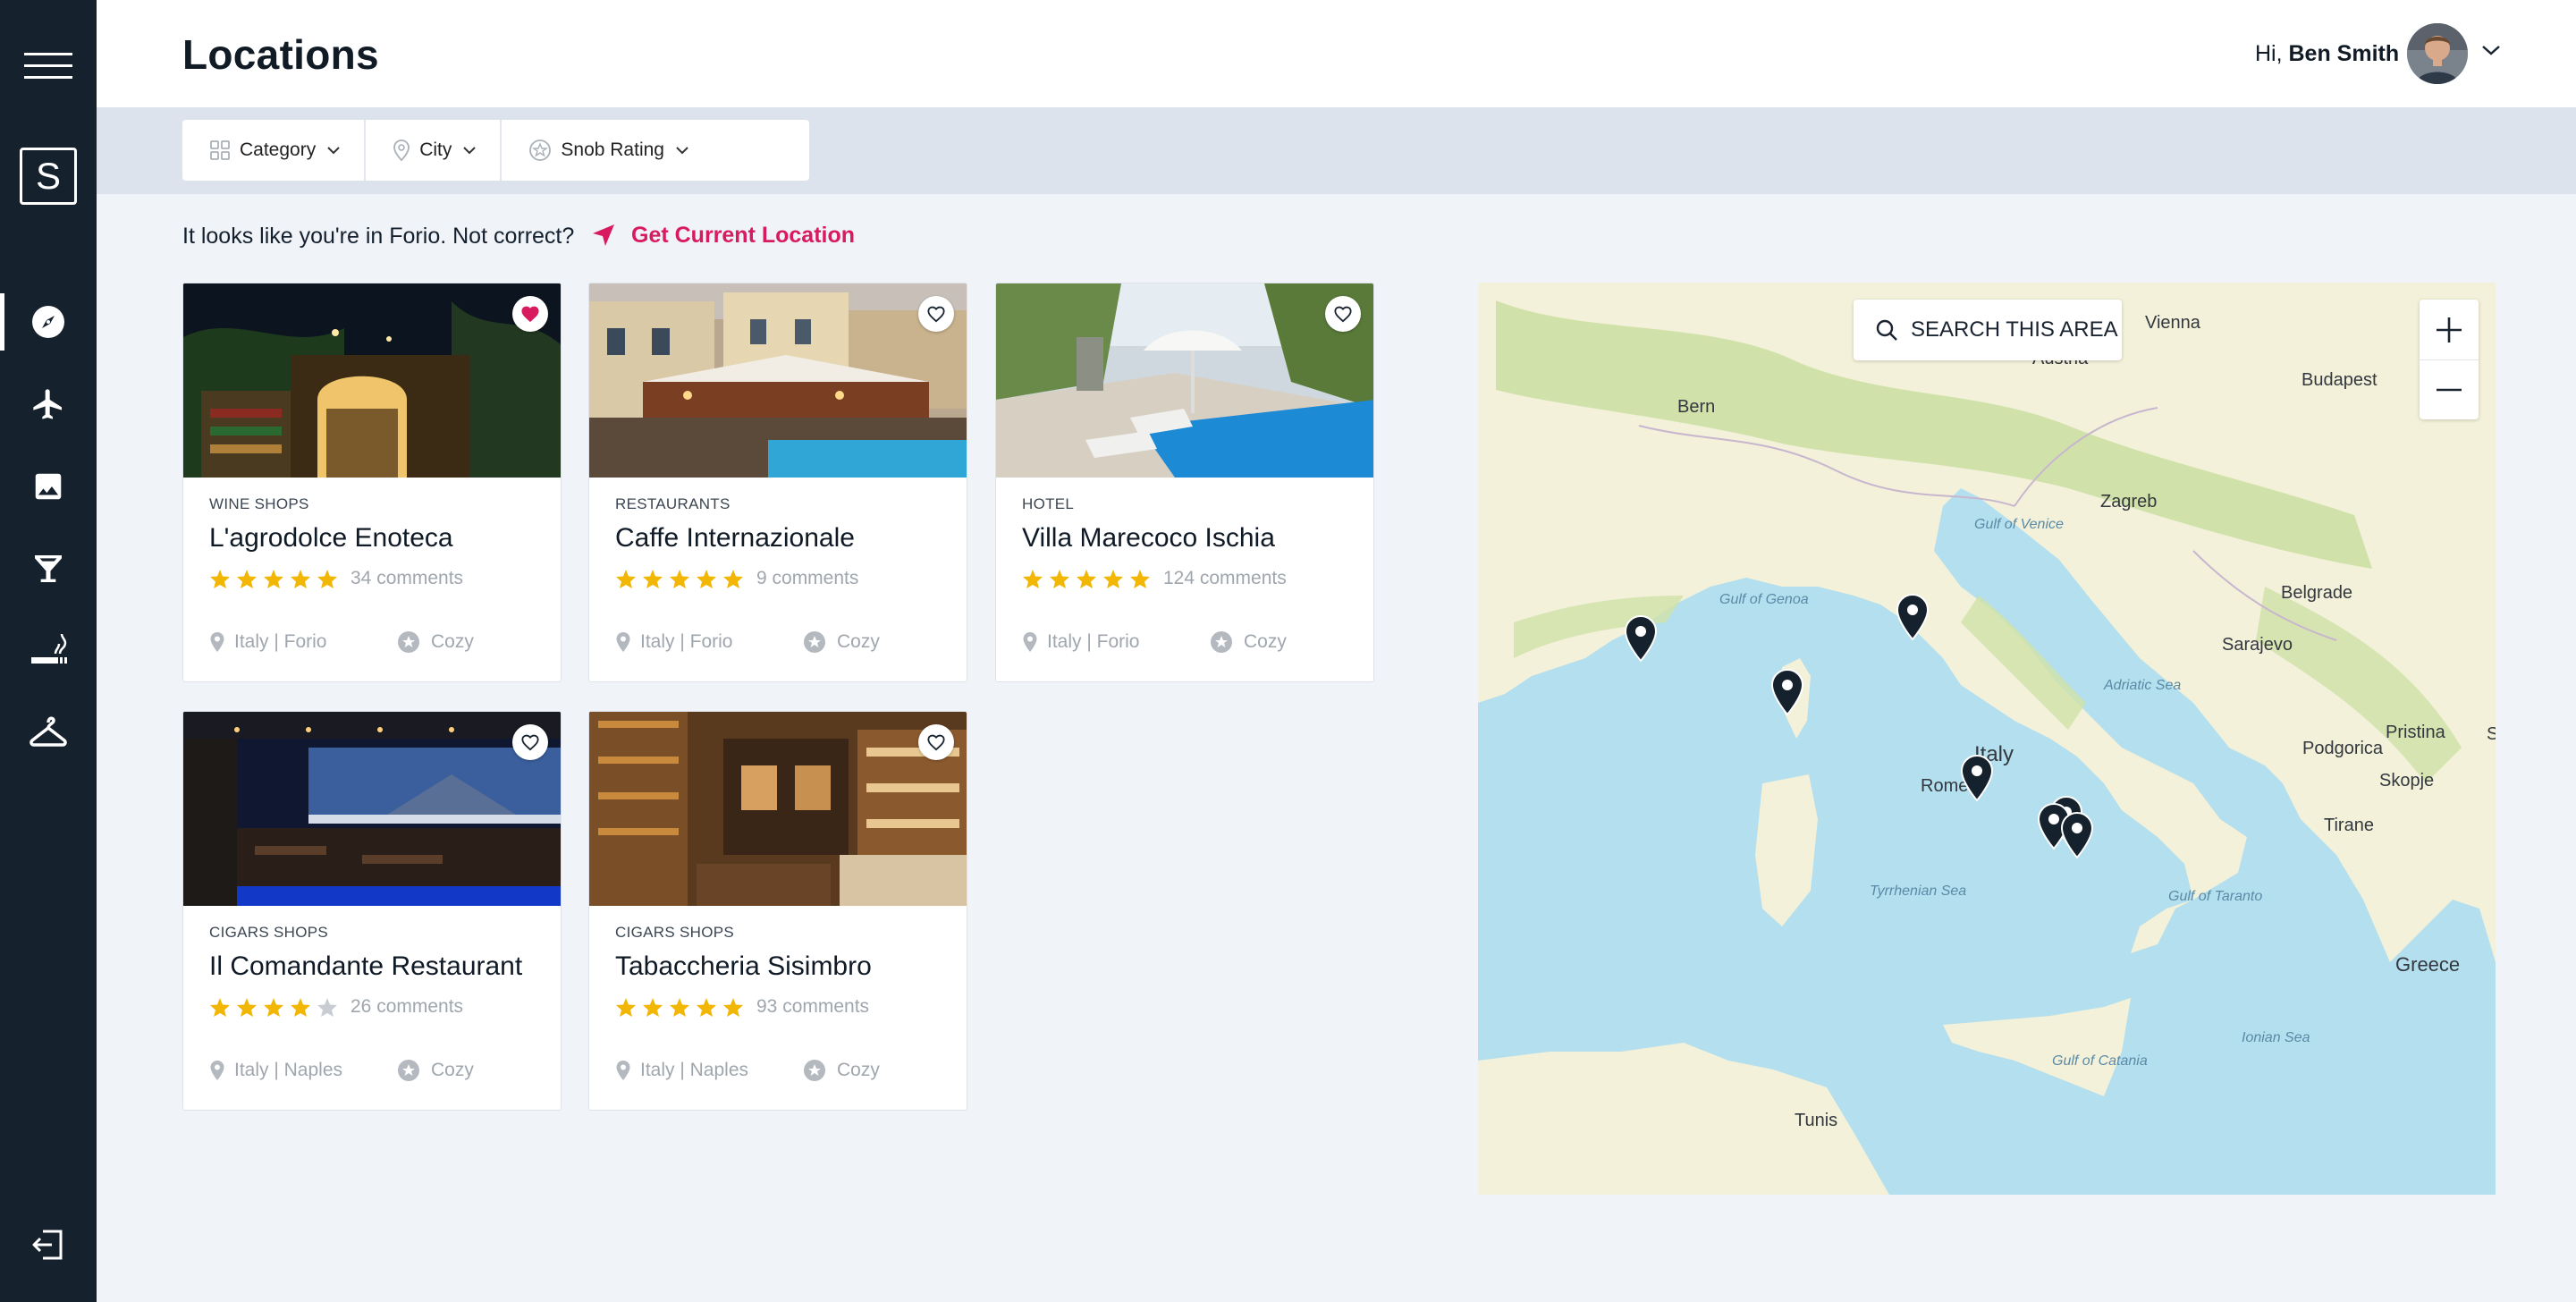 The width and height of the screenshot is (2576, 1302). Describe the element at coordinates (2428, 964) in the screenshot. I see `map-label-greece: Greece` at that location.